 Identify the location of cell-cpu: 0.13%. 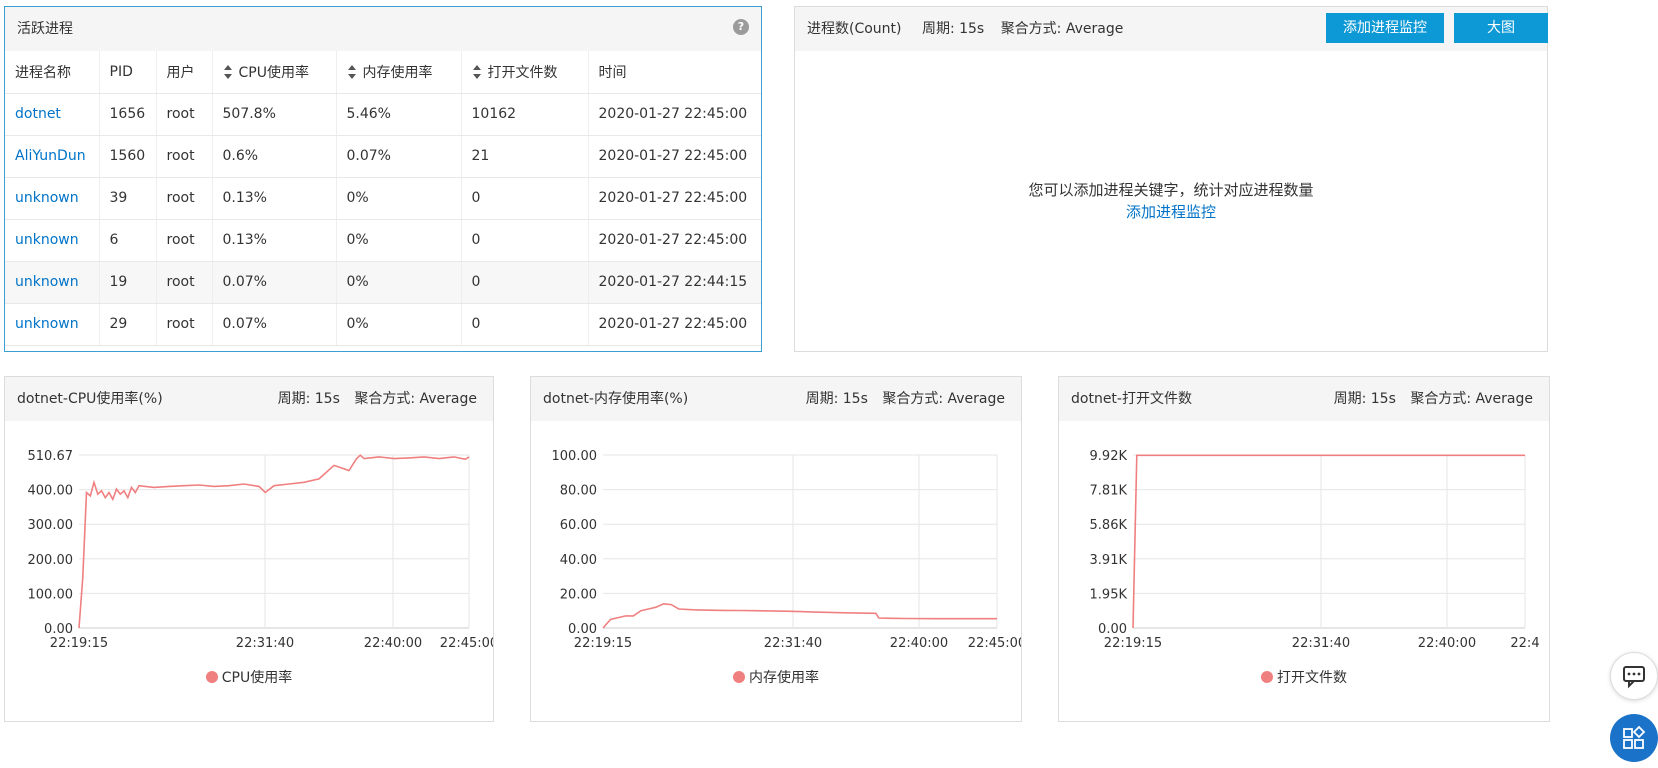
(274, 240).